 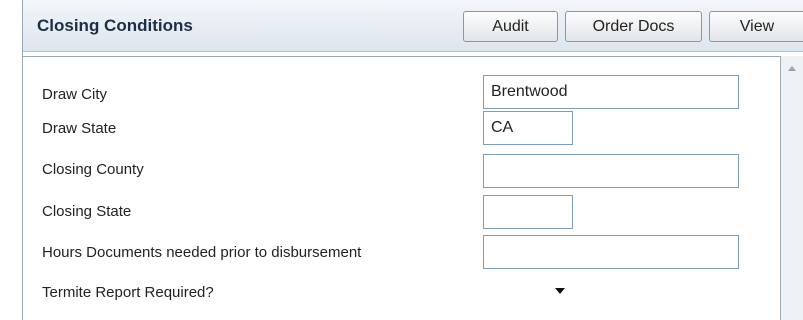 What do you see at coordinates (75, 94) in the screenshot?
I see `draw-city-label: Draw City` at bounding box center [75, 94].